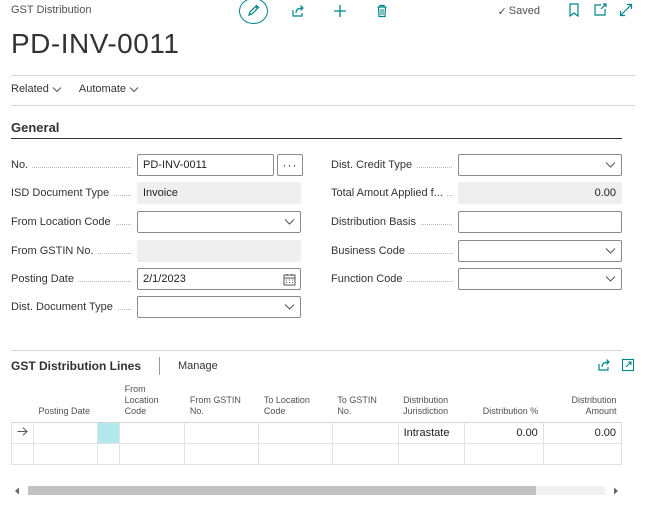  What do you see at coordinates (382, 12) in the screenshot?
I see `delete-button` at bounding box center [382, 12].